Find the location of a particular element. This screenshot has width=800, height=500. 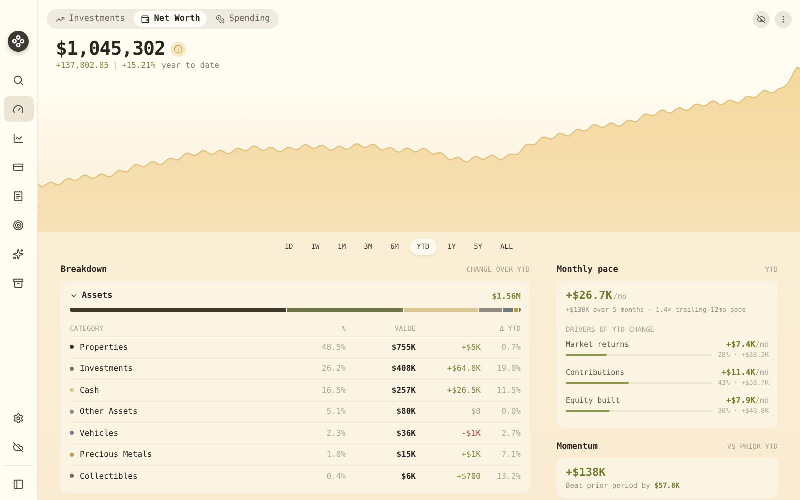

net-worth-value: $1,045,302 is located at coordinates (111, 49).